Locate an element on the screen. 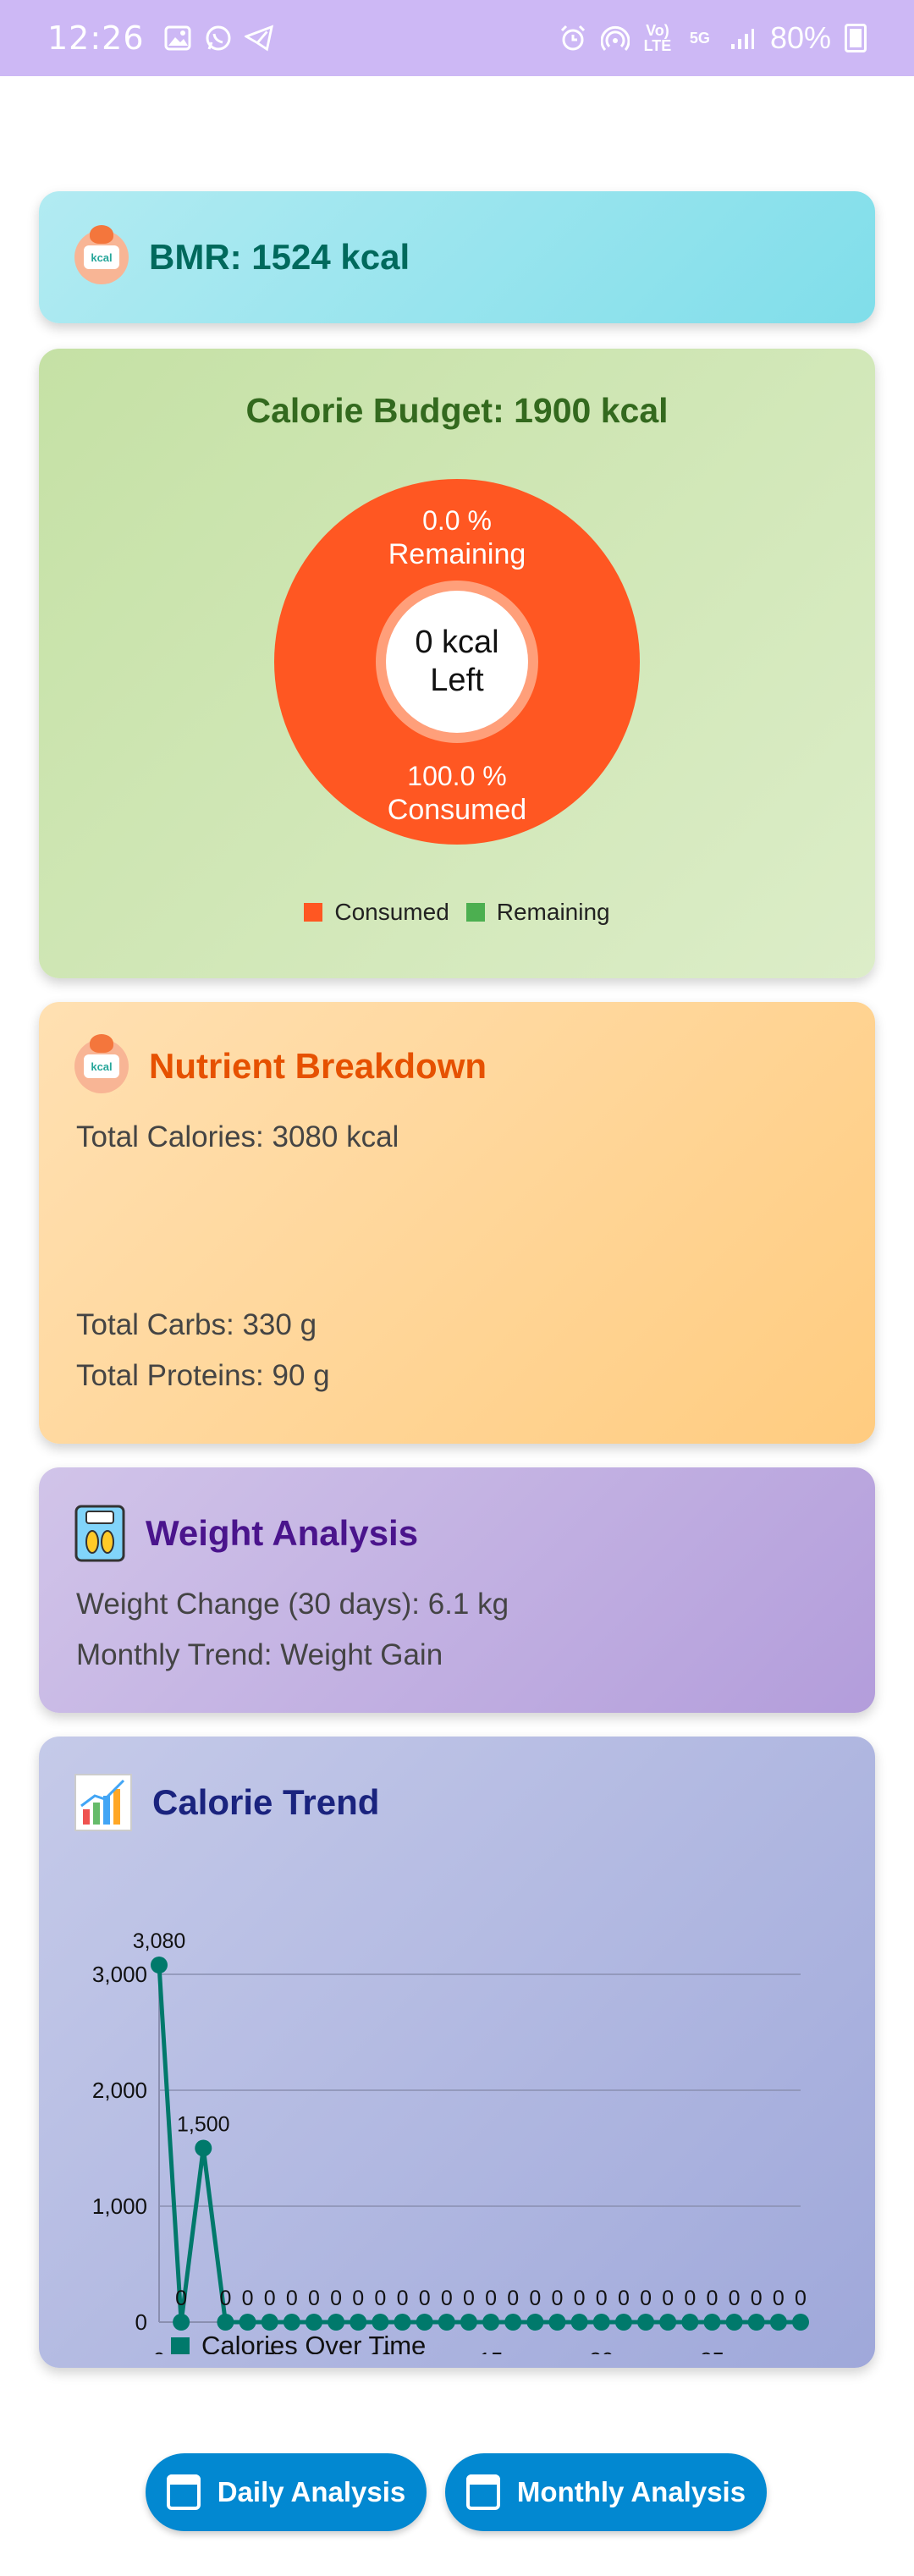 This screenshot has height=2576, width=914. y-tick-label: 2,000 is located at coordinates (119, 2090).